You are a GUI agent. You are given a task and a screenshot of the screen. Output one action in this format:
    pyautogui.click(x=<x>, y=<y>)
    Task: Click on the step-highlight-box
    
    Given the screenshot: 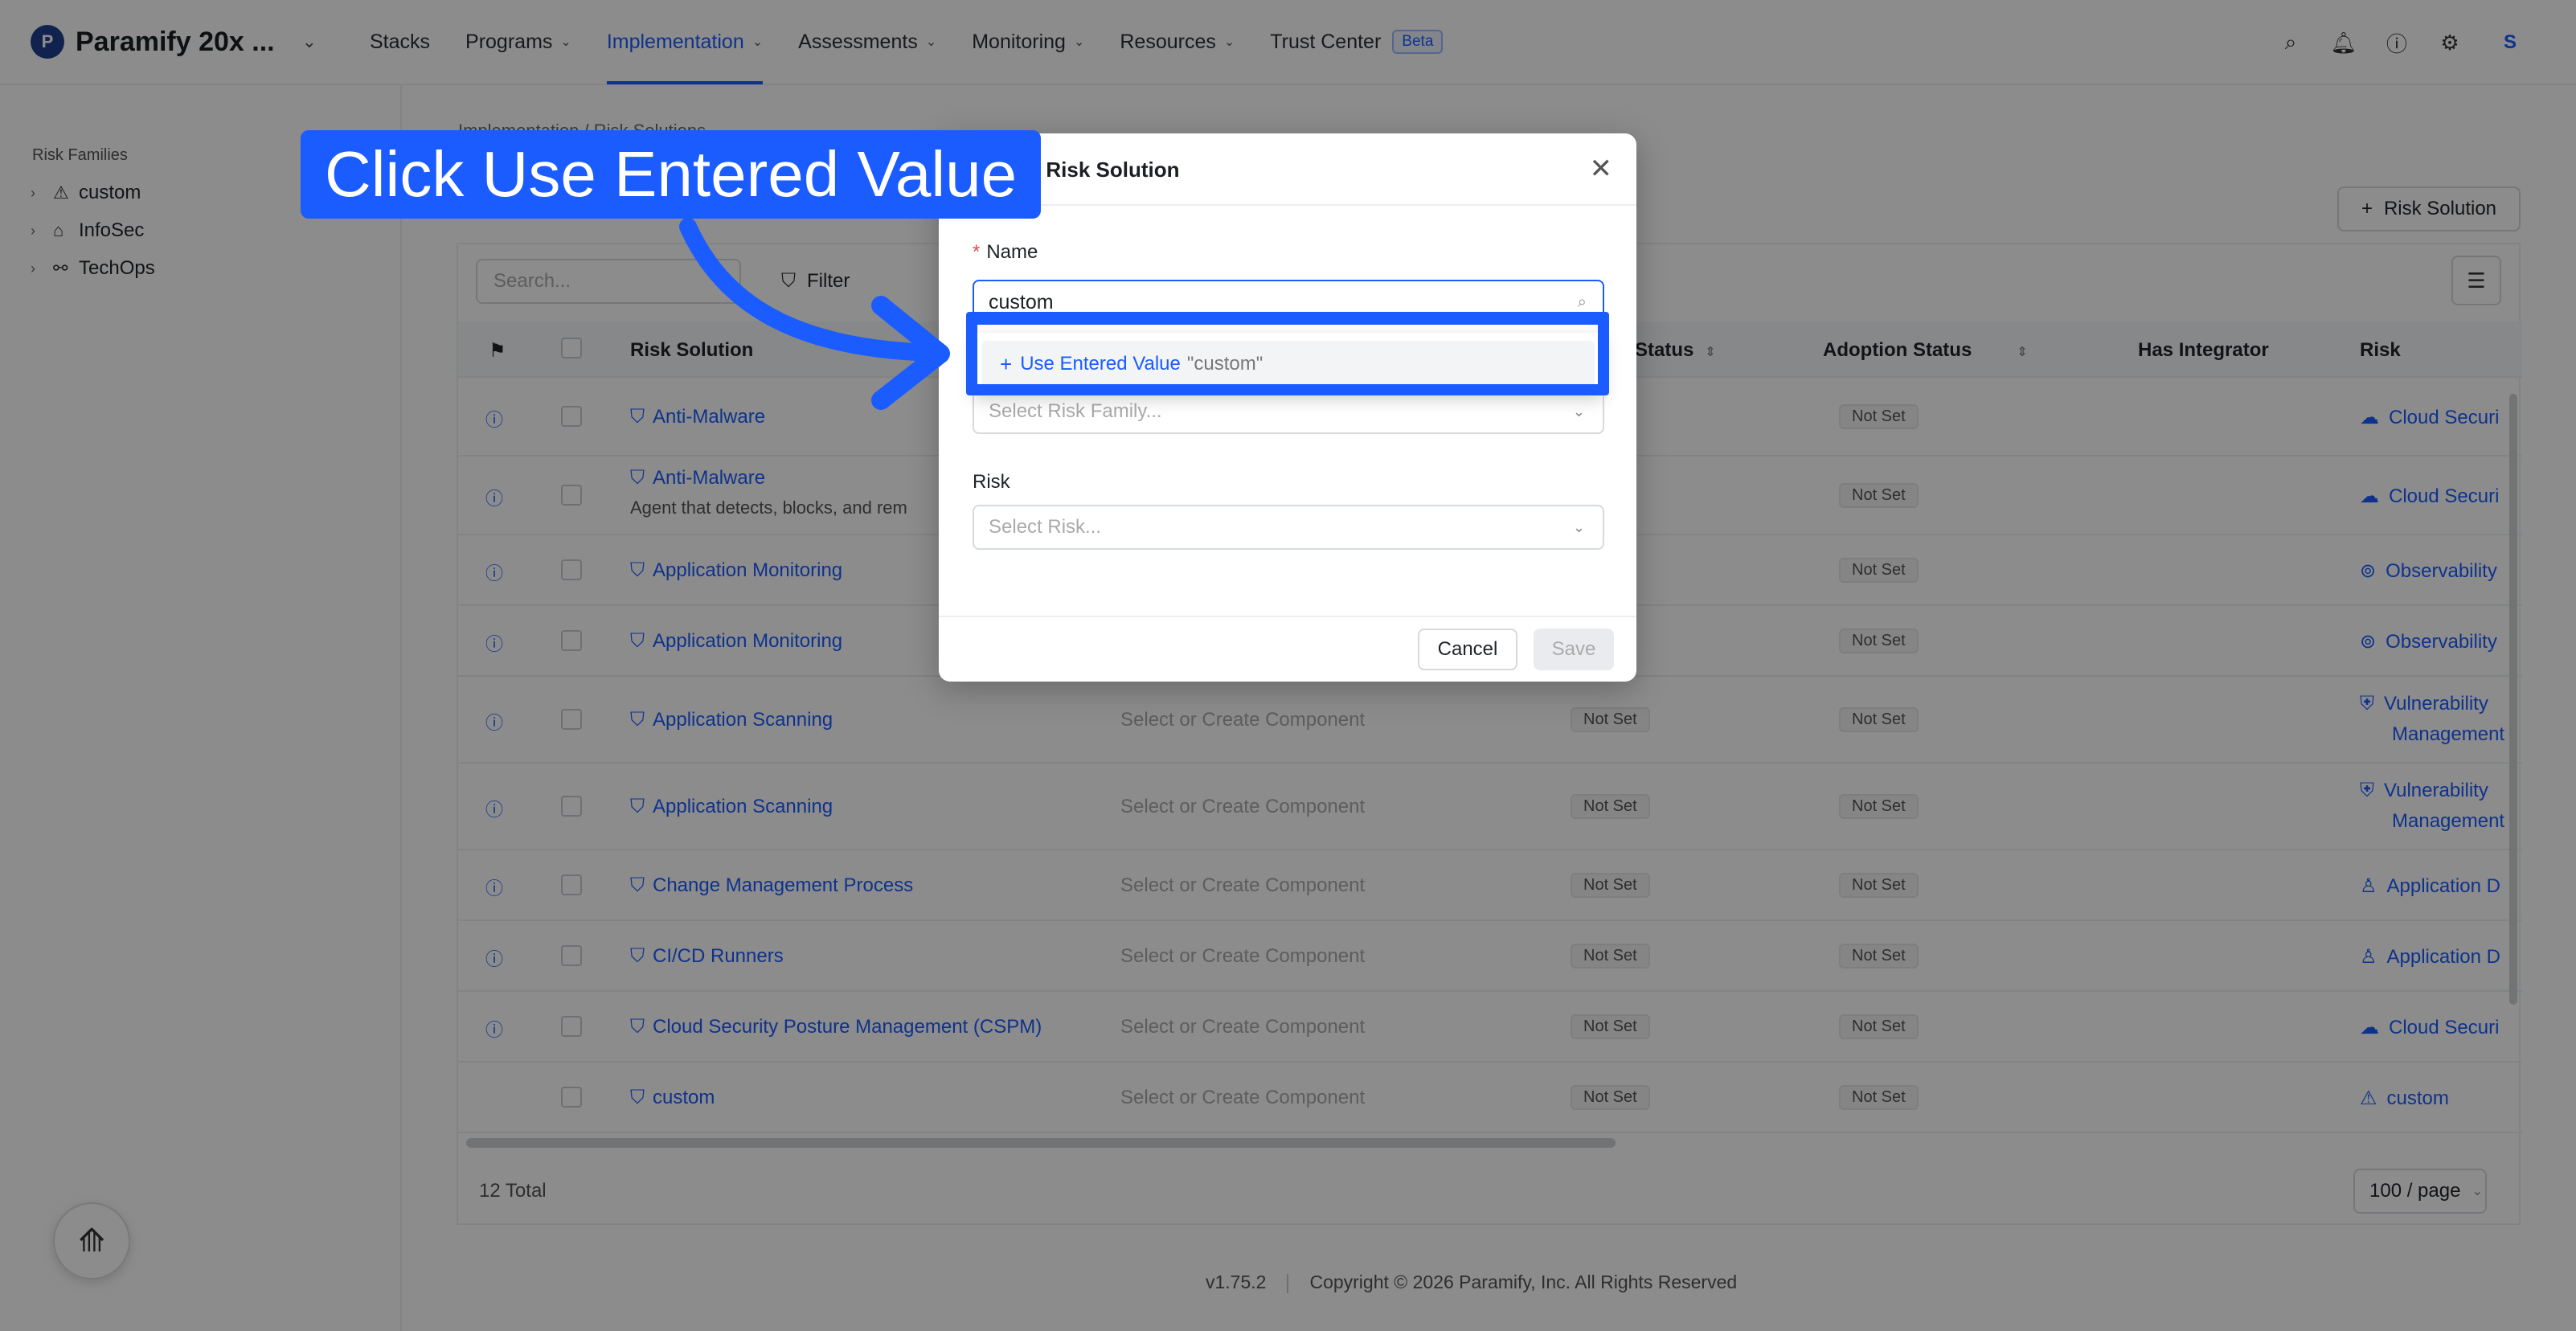 What is the action you would take?
    pyautogui.click(x=1287, y=353)
    